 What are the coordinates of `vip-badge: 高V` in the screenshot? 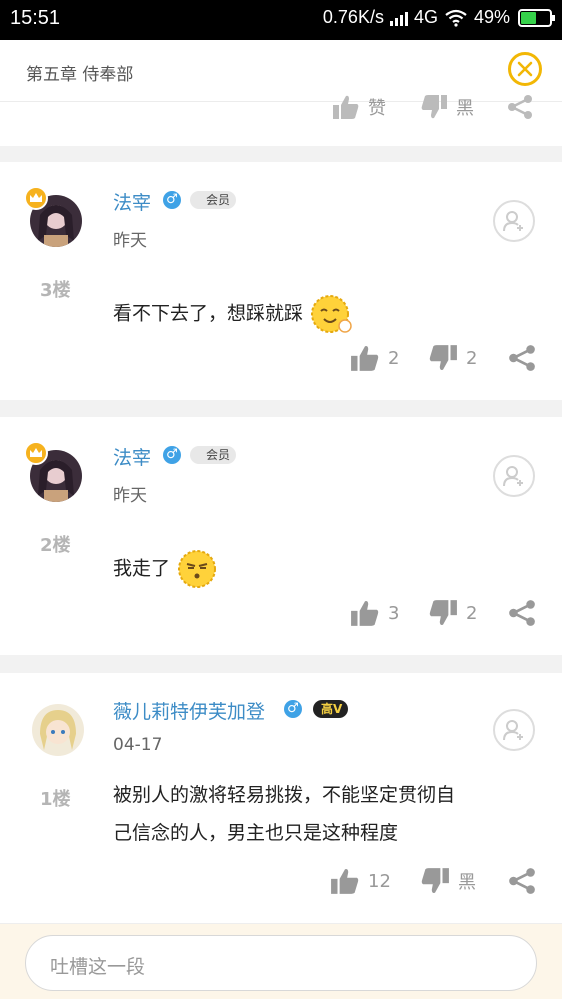 It's located at (331, 709).